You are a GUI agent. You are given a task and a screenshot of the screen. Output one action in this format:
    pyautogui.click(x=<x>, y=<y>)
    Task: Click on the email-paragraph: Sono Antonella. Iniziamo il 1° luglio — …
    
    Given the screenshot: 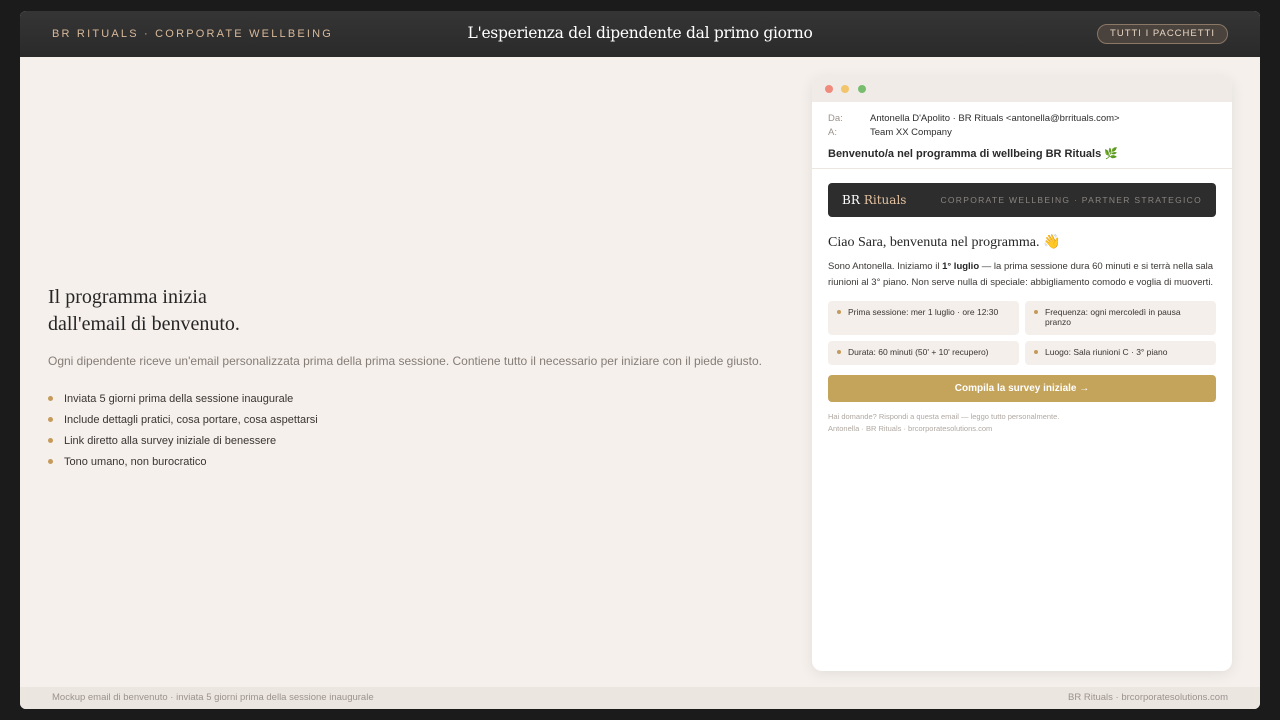 What is the action you would take?
    pyautogui.click(x=1022, y=275)
    